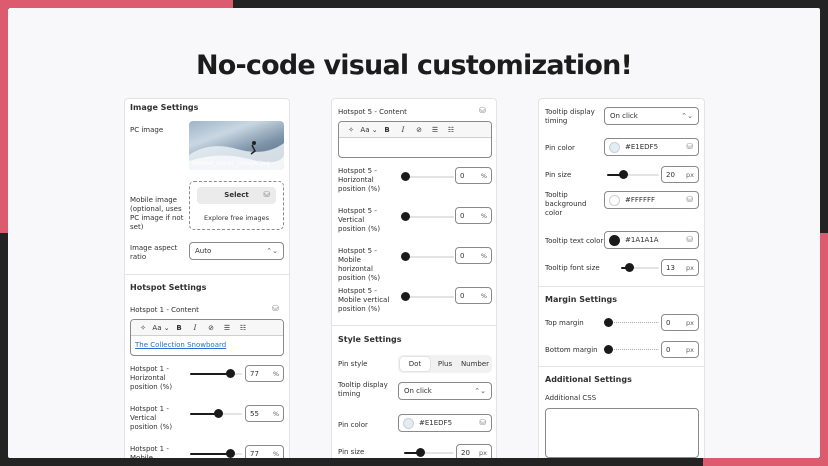 Image resolution: width=828 pixels, height=466 pixels. What do you see at coordinates (633, 350) in the screenshot?
I see `bottom-margin-slider-track` at bounding box center [633, 350].